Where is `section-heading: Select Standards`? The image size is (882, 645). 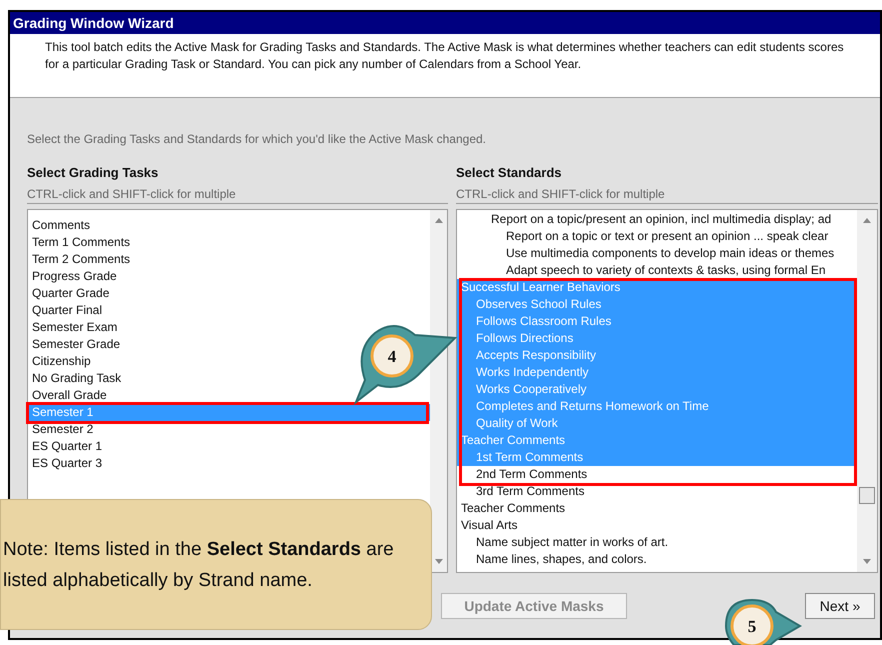
section-heading: Select Standards is located at coordinates (509, 173).